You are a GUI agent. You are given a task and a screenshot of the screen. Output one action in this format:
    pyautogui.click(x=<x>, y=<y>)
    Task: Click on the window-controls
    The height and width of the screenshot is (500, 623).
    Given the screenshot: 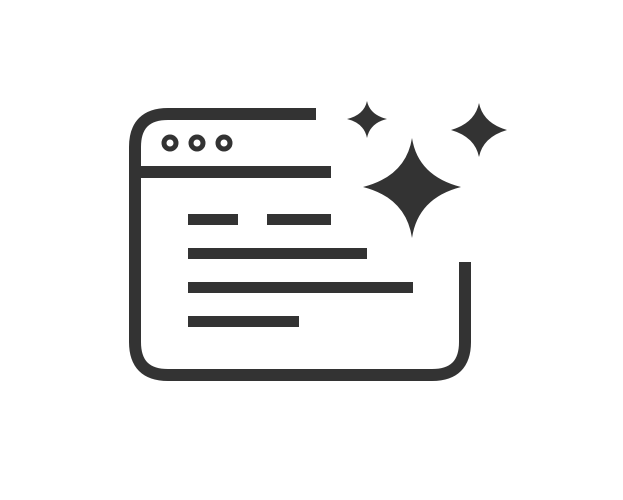 What is the action you would take?
    pyautogui.click(x=197, y=143)
    